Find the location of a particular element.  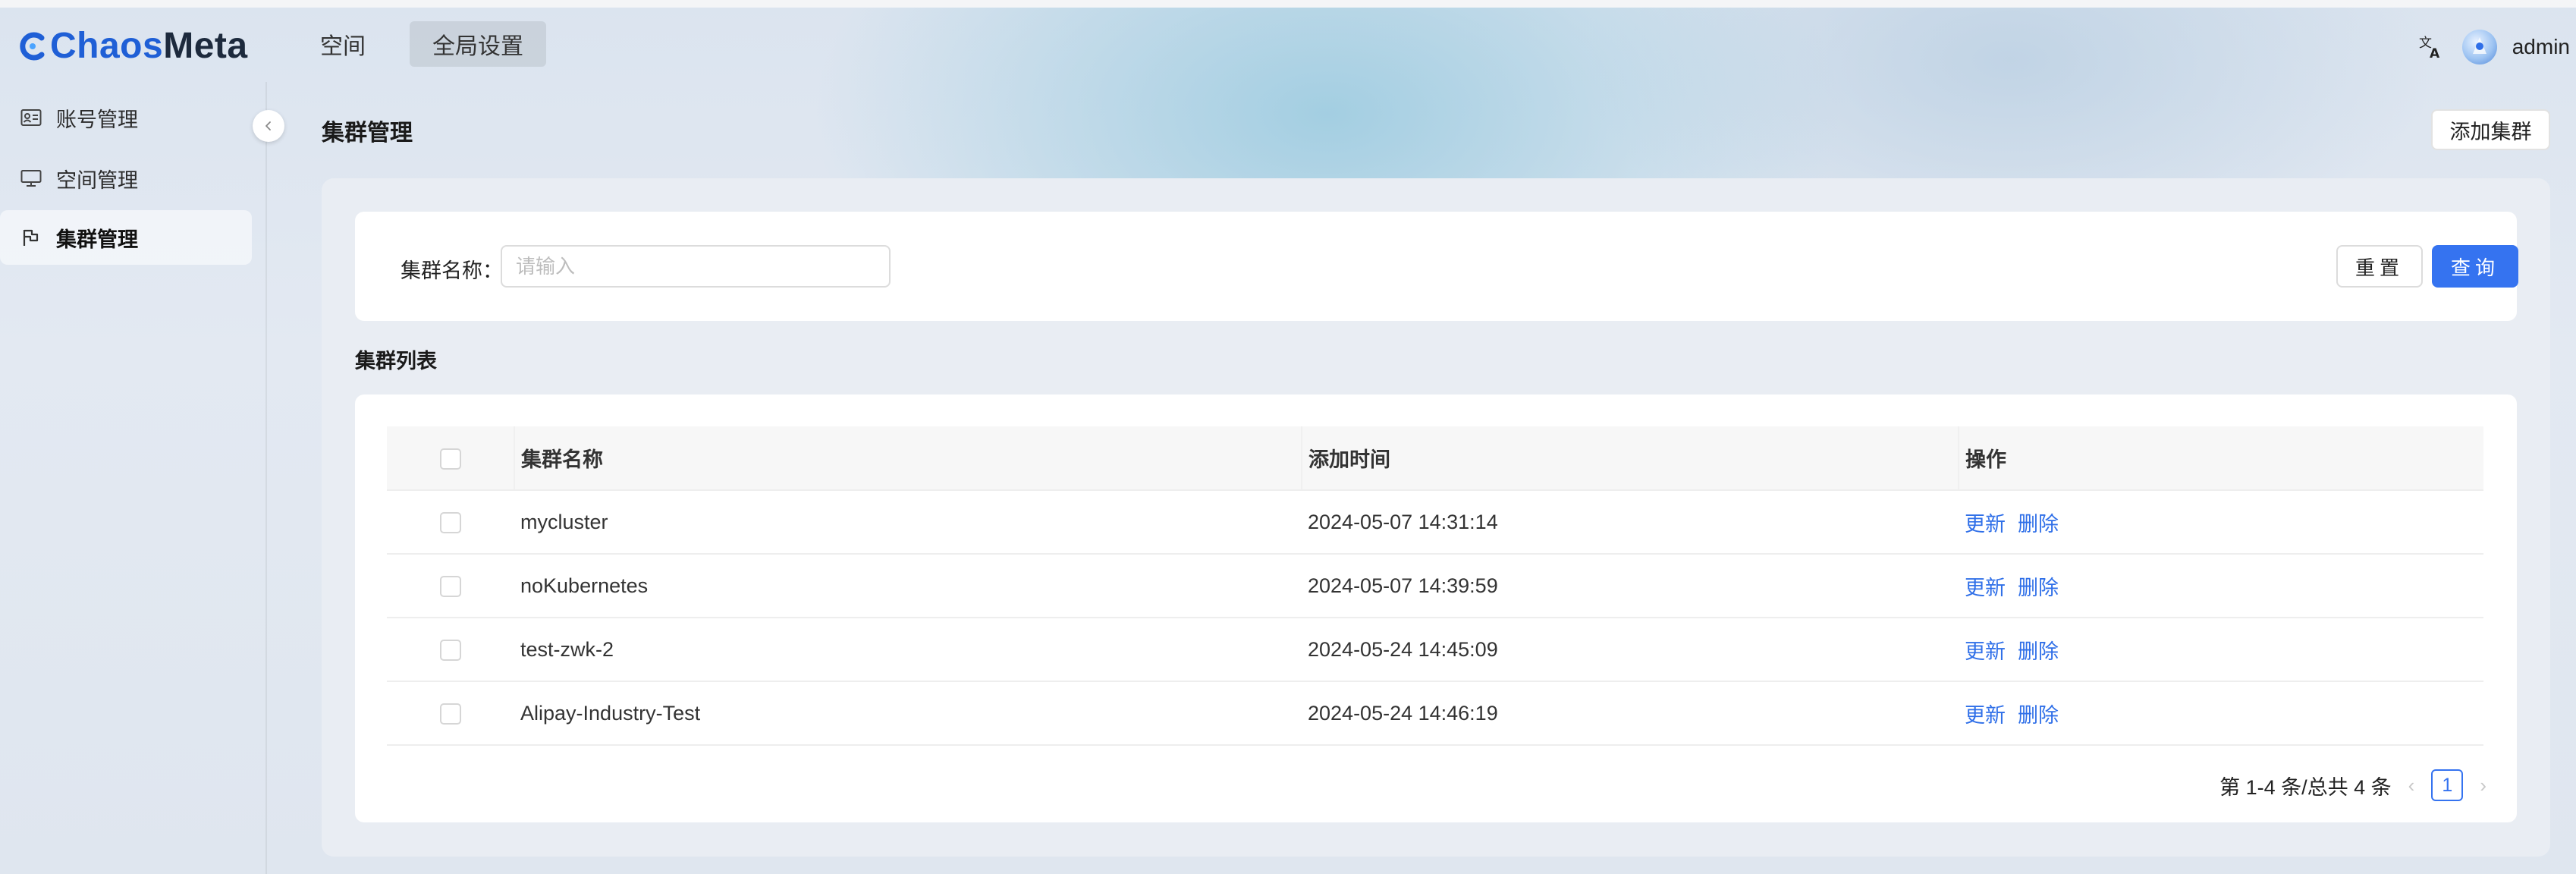

topnav-global-settings: 全局设置 is located at coordinates (478, 44).